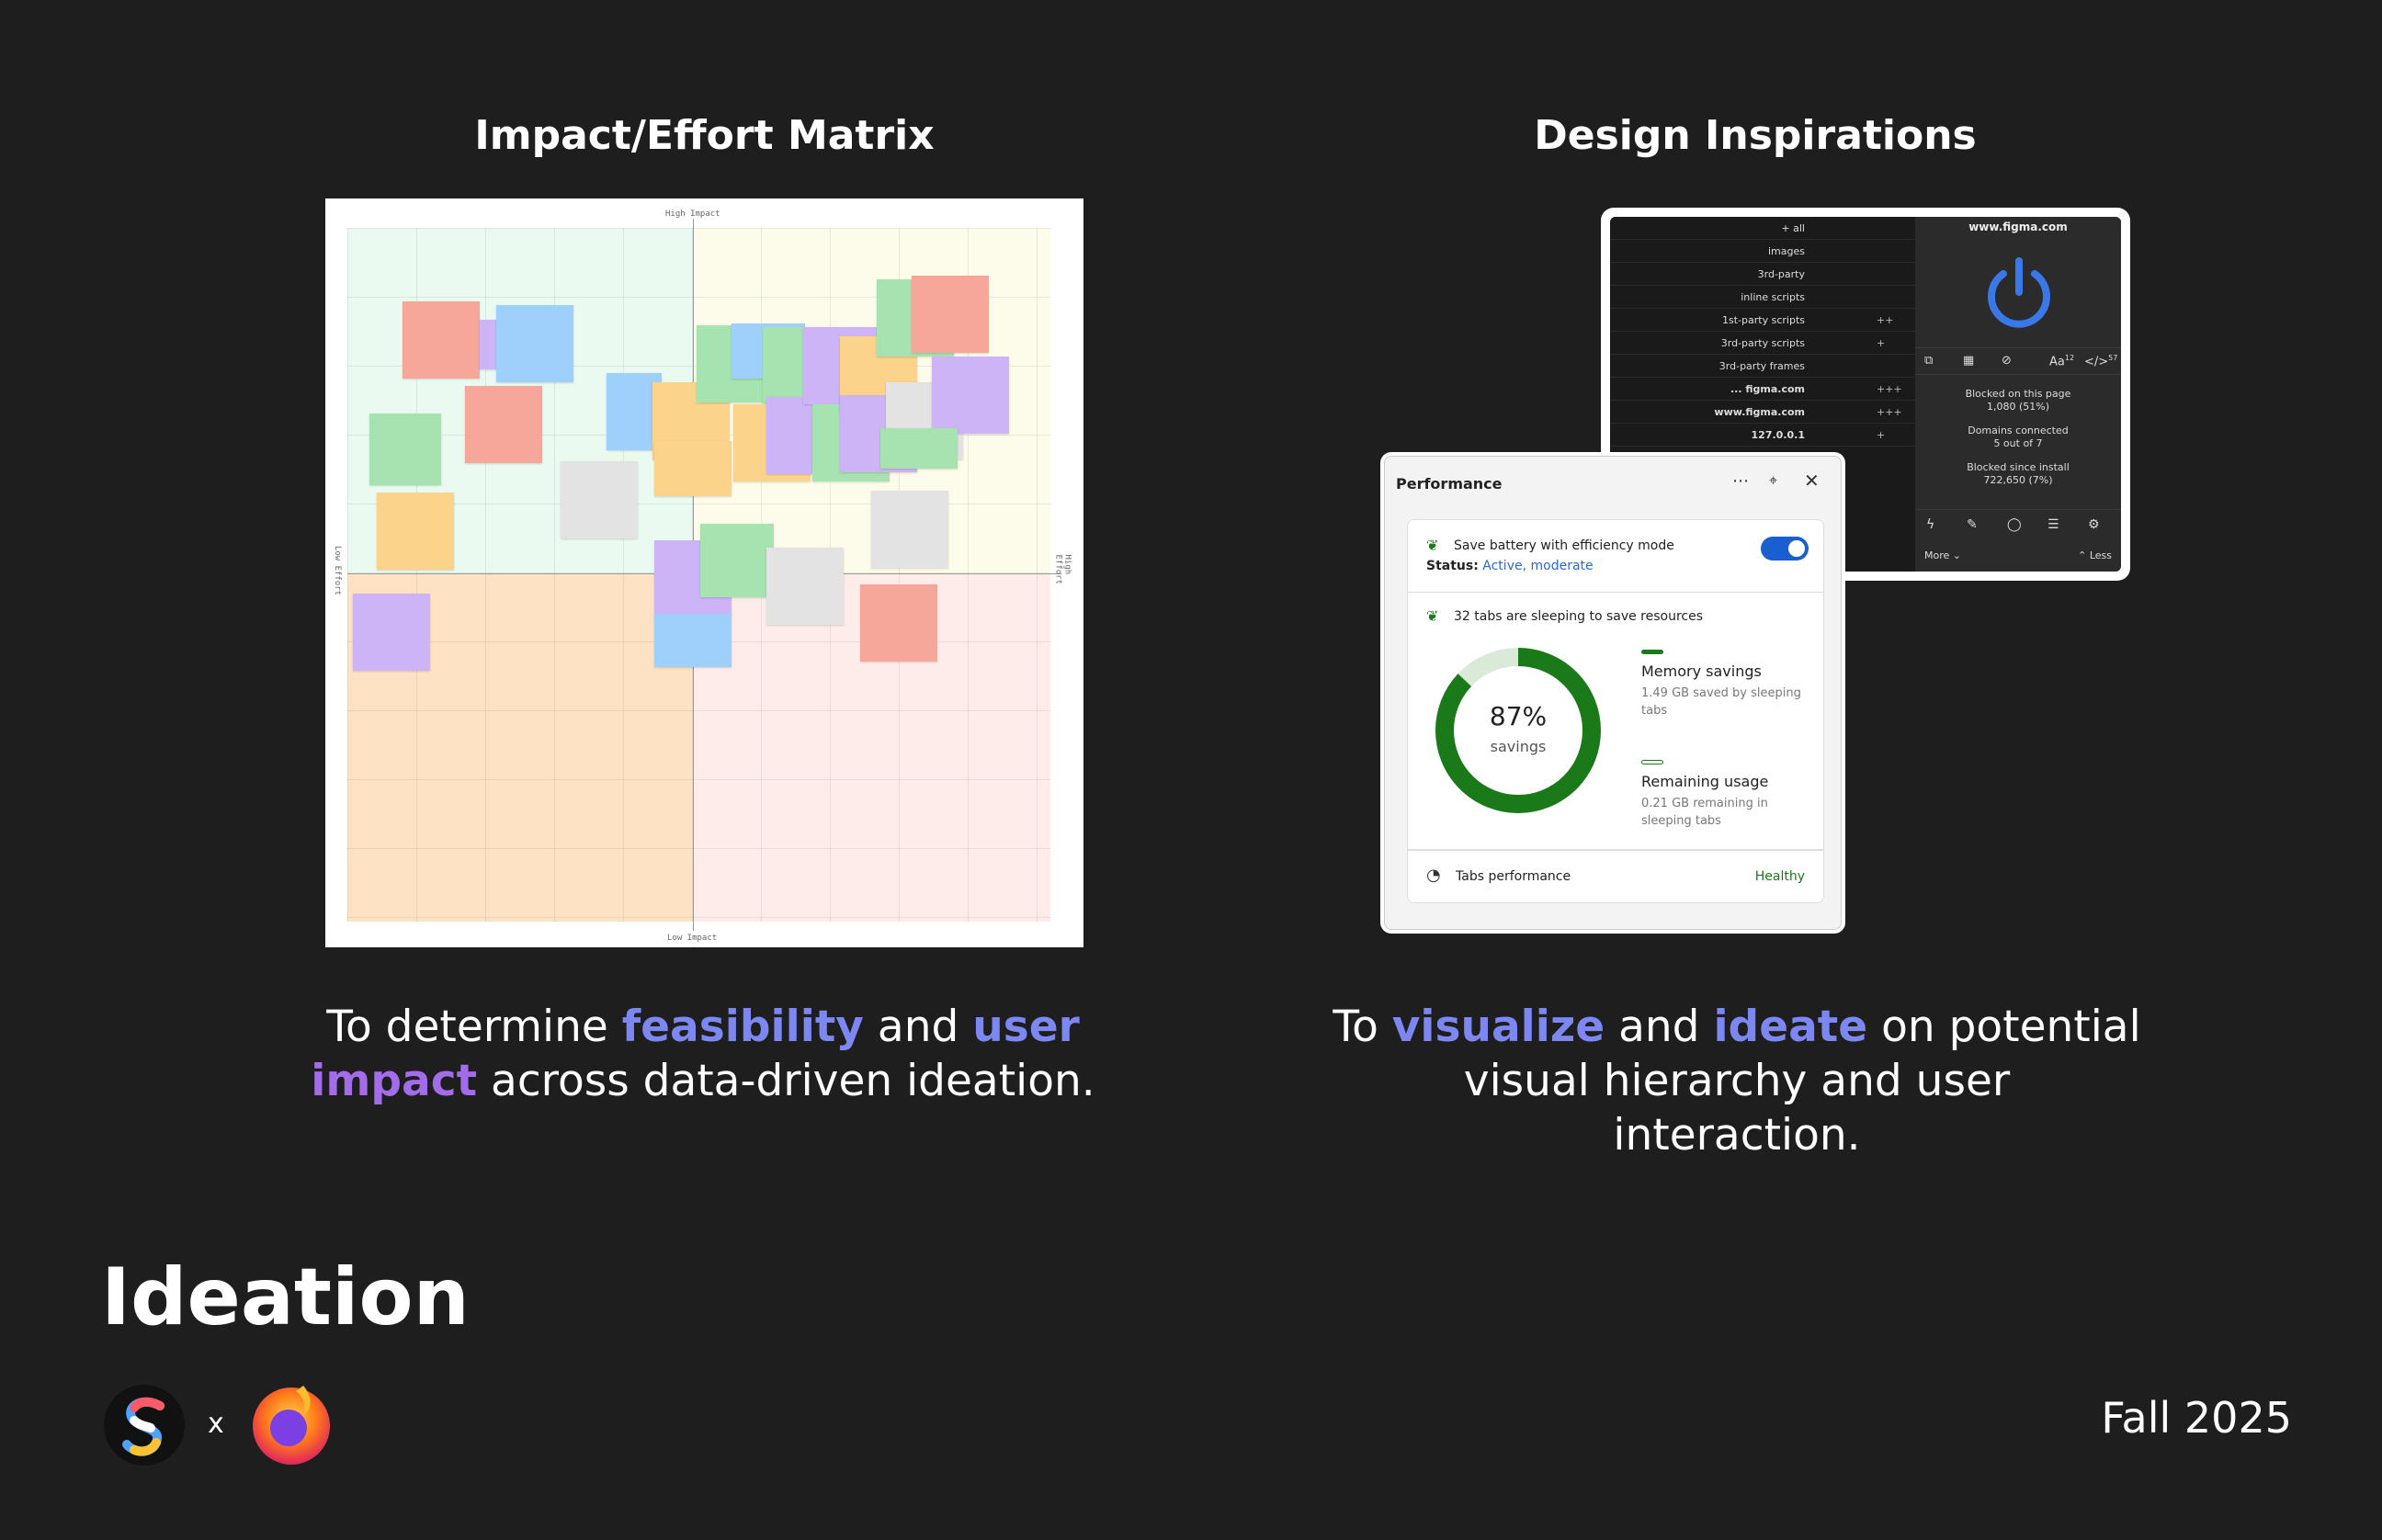  I want to click on tabs-performance-row: ◔ Tabs performance Healthy, so click(1616, 876).